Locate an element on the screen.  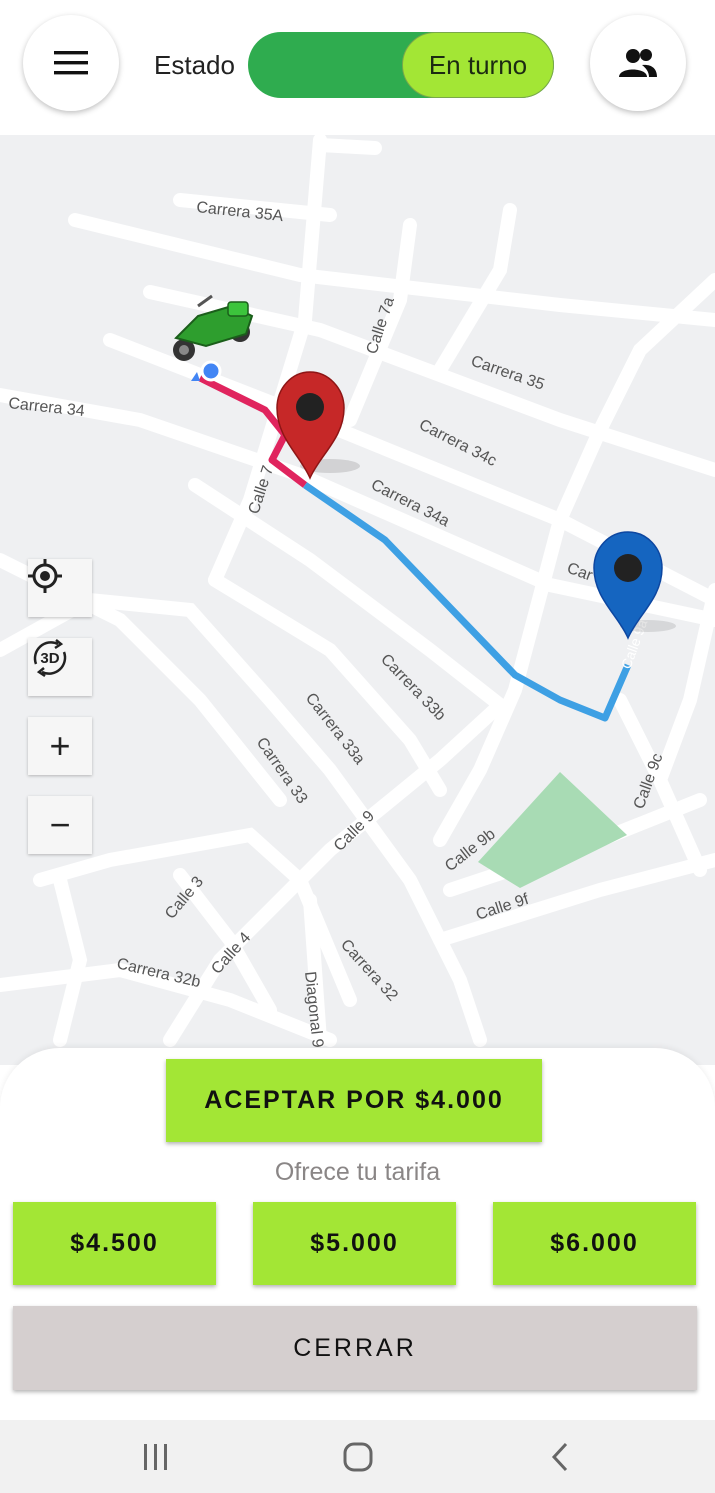
rotate-3d-icon: 3D is located at coordinates (50, 658).